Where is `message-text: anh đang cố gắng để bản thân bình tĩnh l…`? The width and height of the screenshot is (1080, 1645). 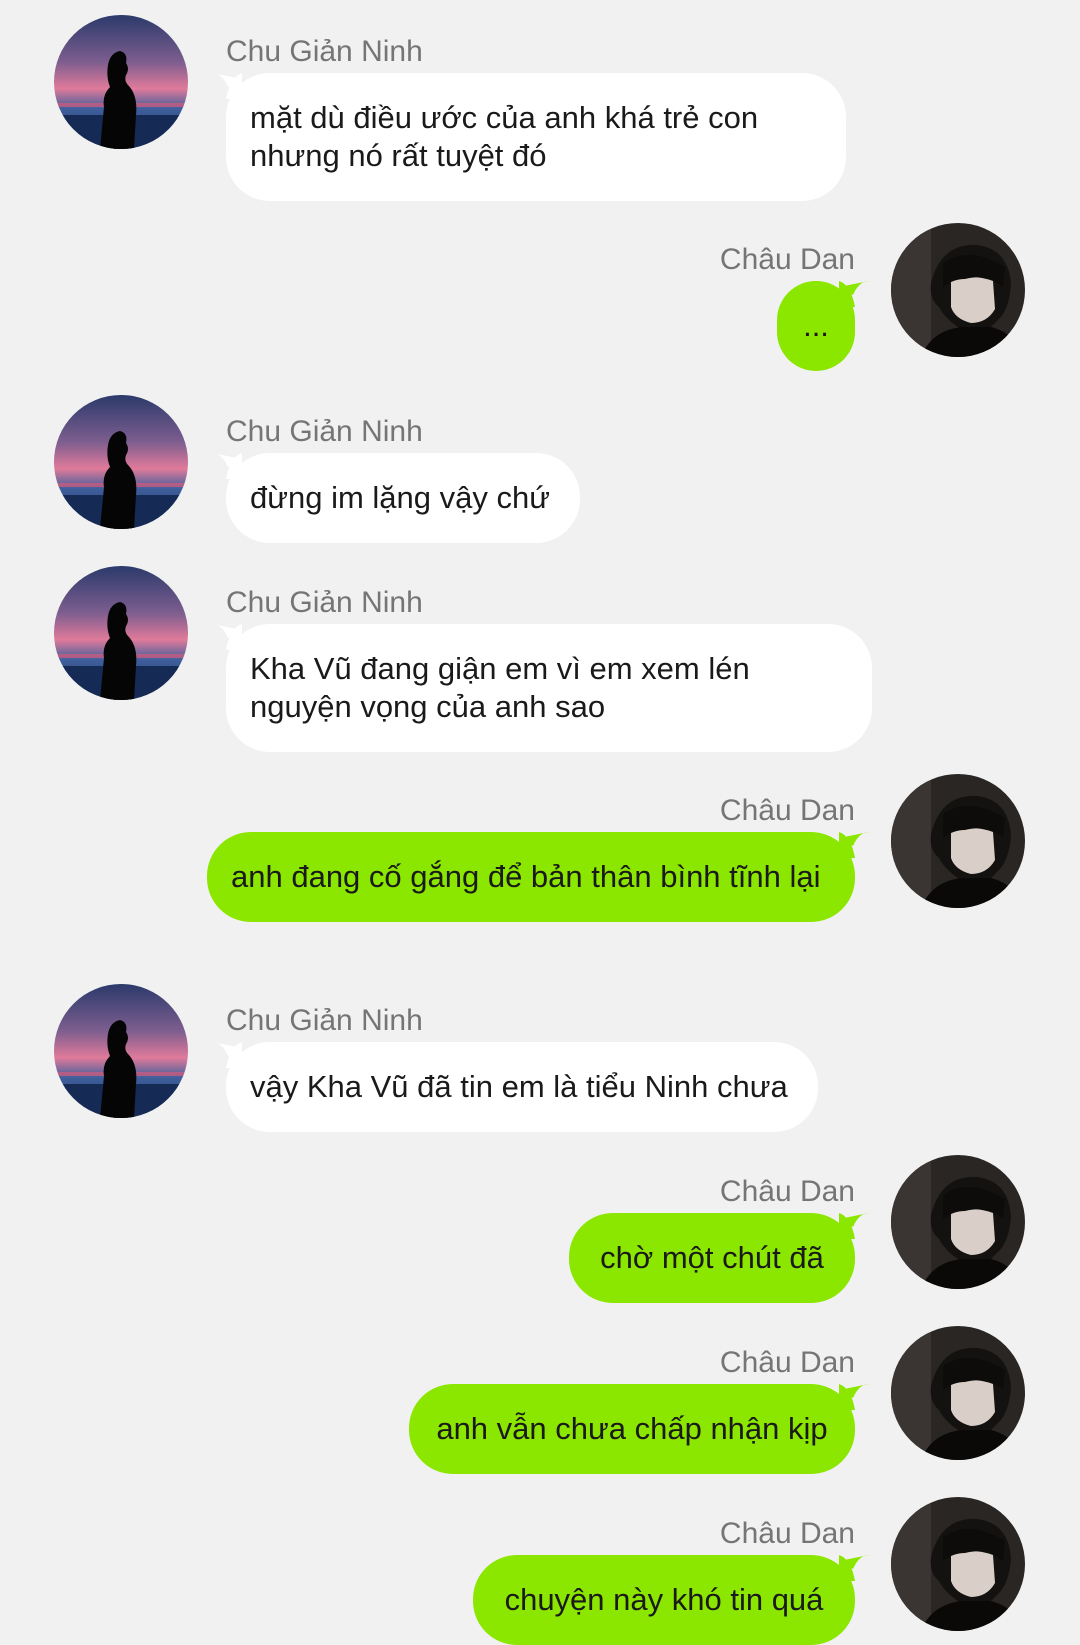 message-text: anh đang cố gắng để bản thân bình tĩnh l… is located at coordinates (526, 876).